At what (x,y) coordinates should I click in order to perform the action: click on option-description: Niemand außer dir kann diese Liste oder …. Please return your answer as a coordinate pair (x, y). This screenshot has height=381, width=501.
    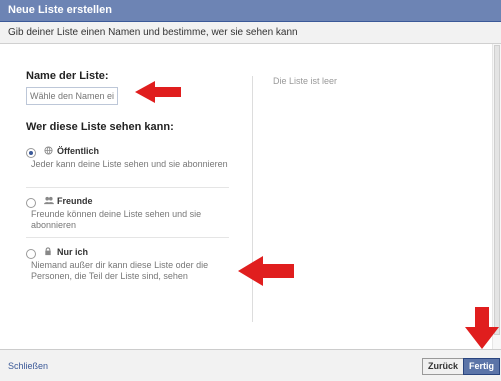
    Looking at the image, I should click on (120, 270).